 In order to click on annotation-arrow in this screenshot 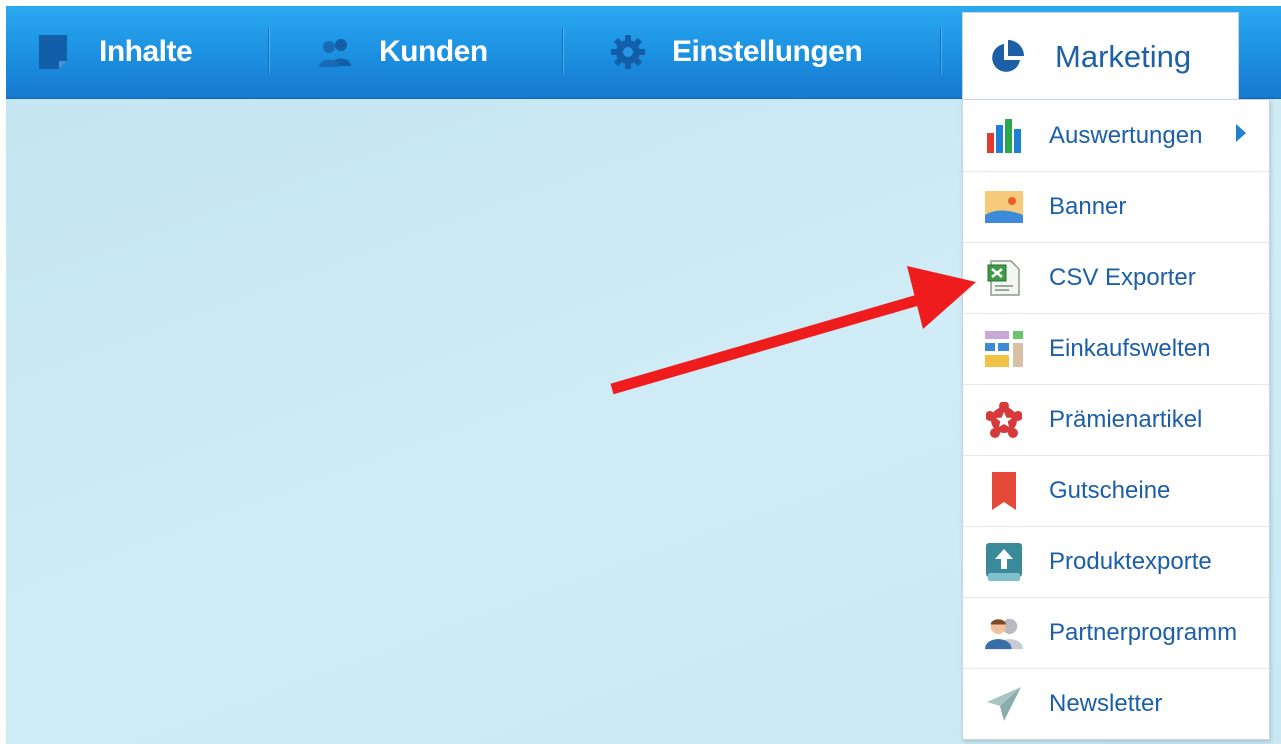, I will do `click(793, 330)`.